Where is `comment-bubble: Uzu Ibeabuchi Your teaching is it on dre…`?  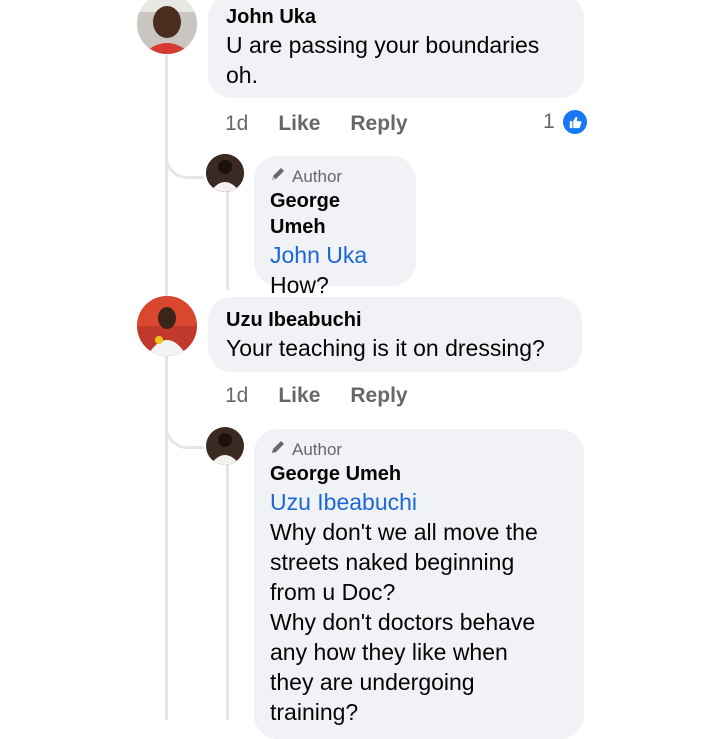
comment-bubble: Uzu Ibeabuchi Your teaching is it on dre… is located at coordinates (395, 334).